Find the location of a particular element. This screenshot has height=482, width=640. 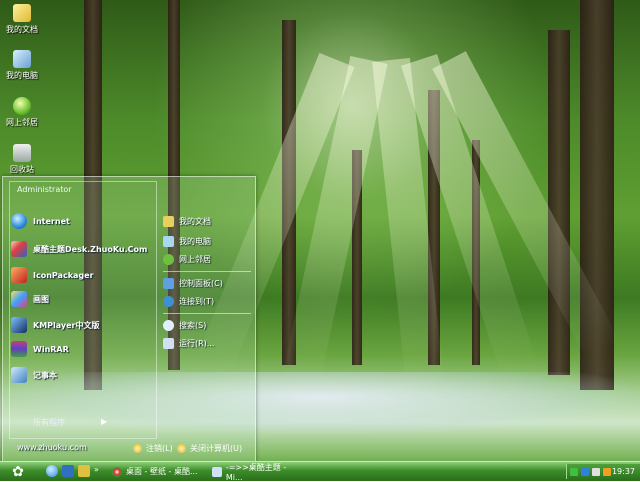

desktop-icon-network: 网上邻居 is located at coordinates (22, 112).